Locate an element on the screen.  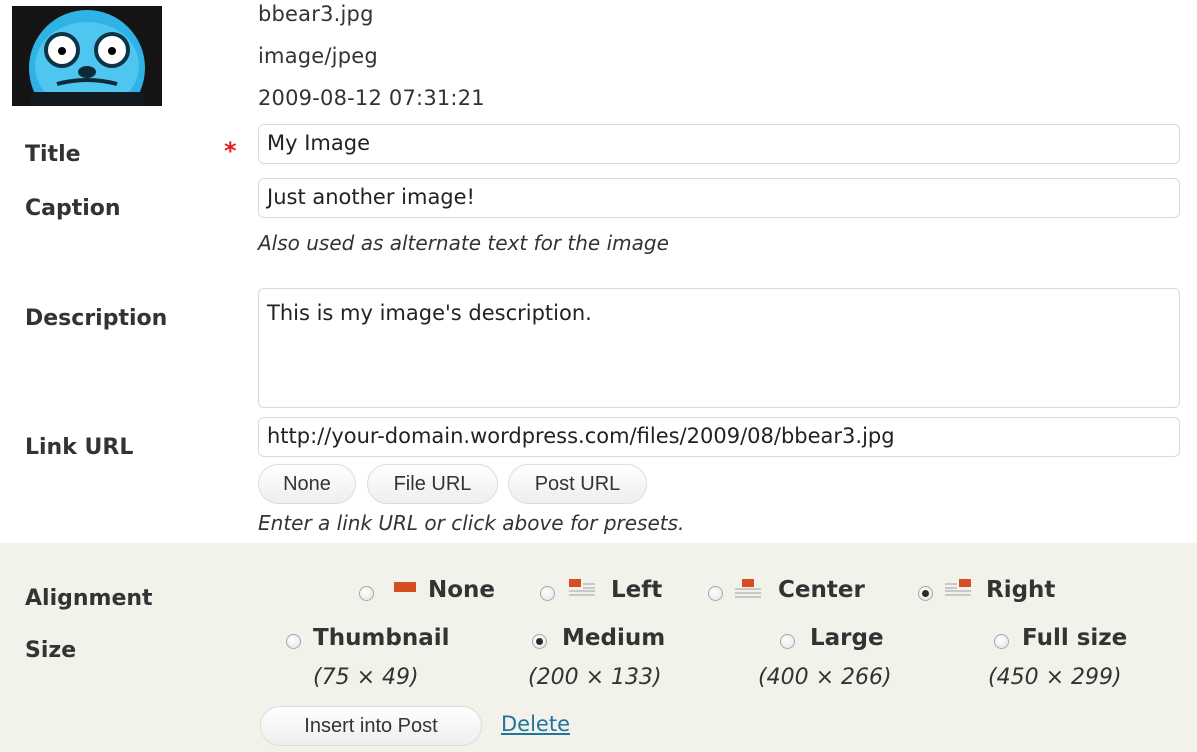
caption-label: Caption is located at coordinates (73, 208).